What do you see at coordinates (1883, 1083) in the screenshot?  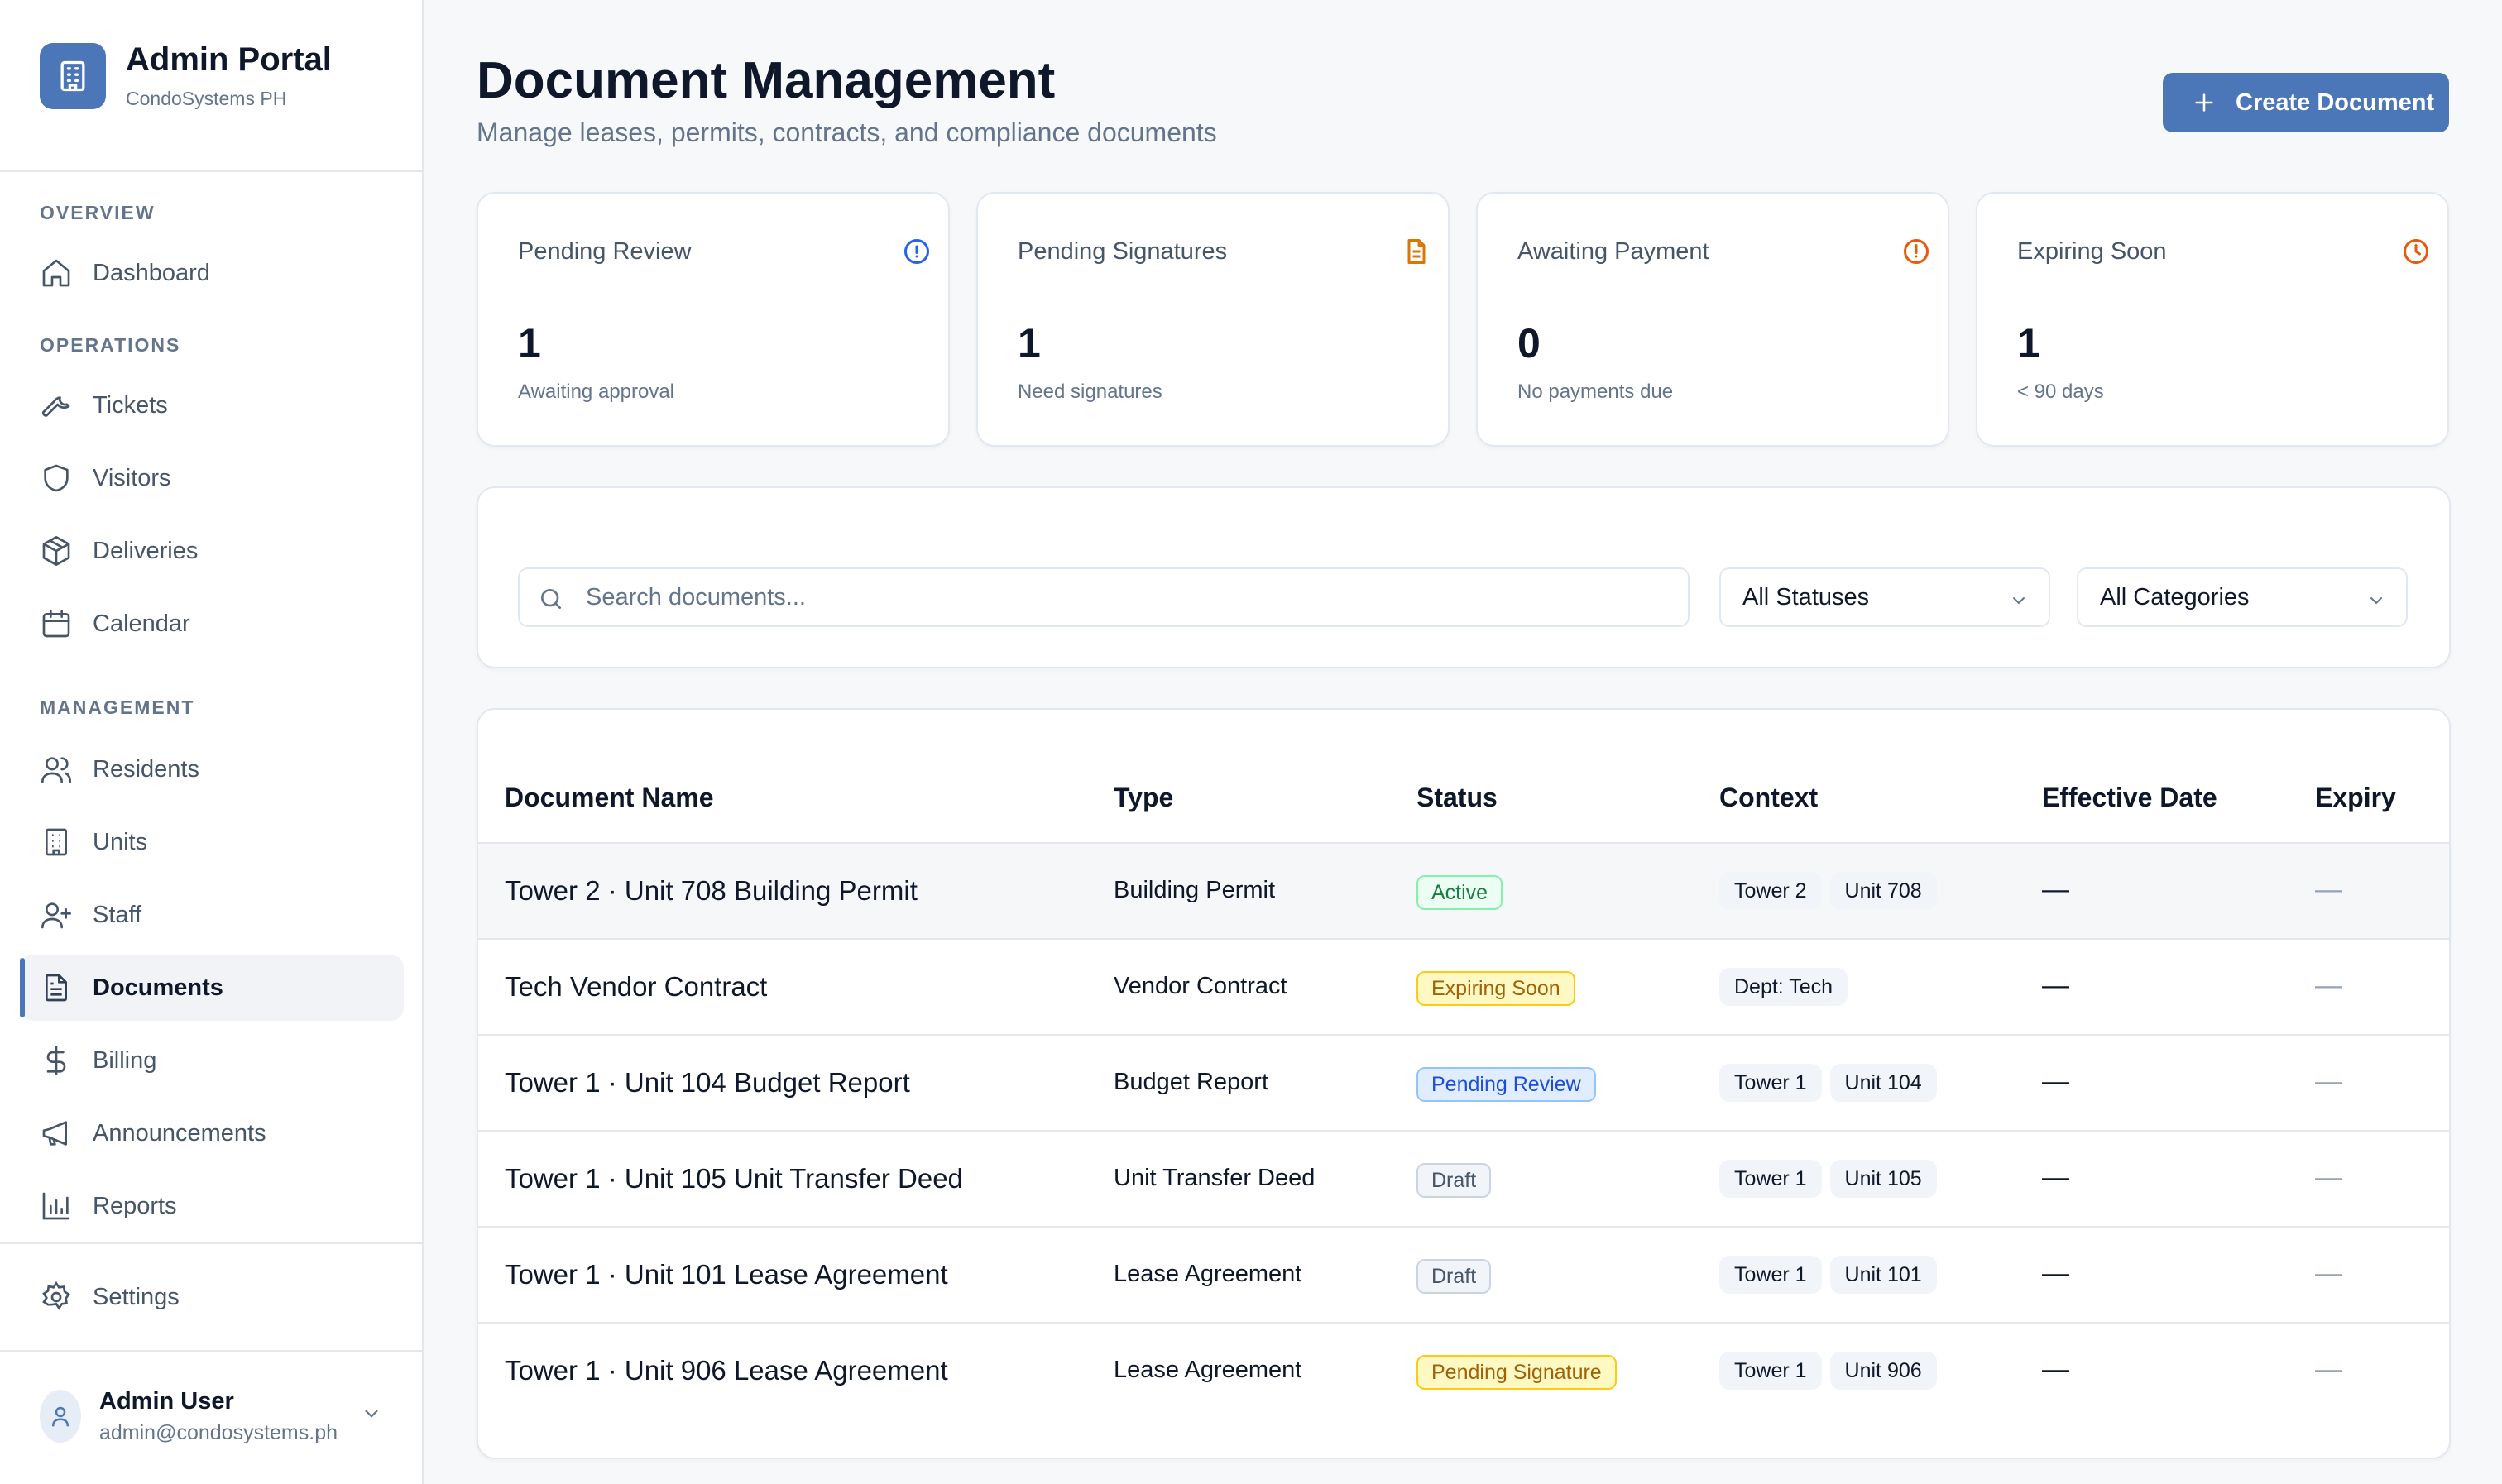 I see `context-chip: Unit 104` at bounding box center [1883, 1083].